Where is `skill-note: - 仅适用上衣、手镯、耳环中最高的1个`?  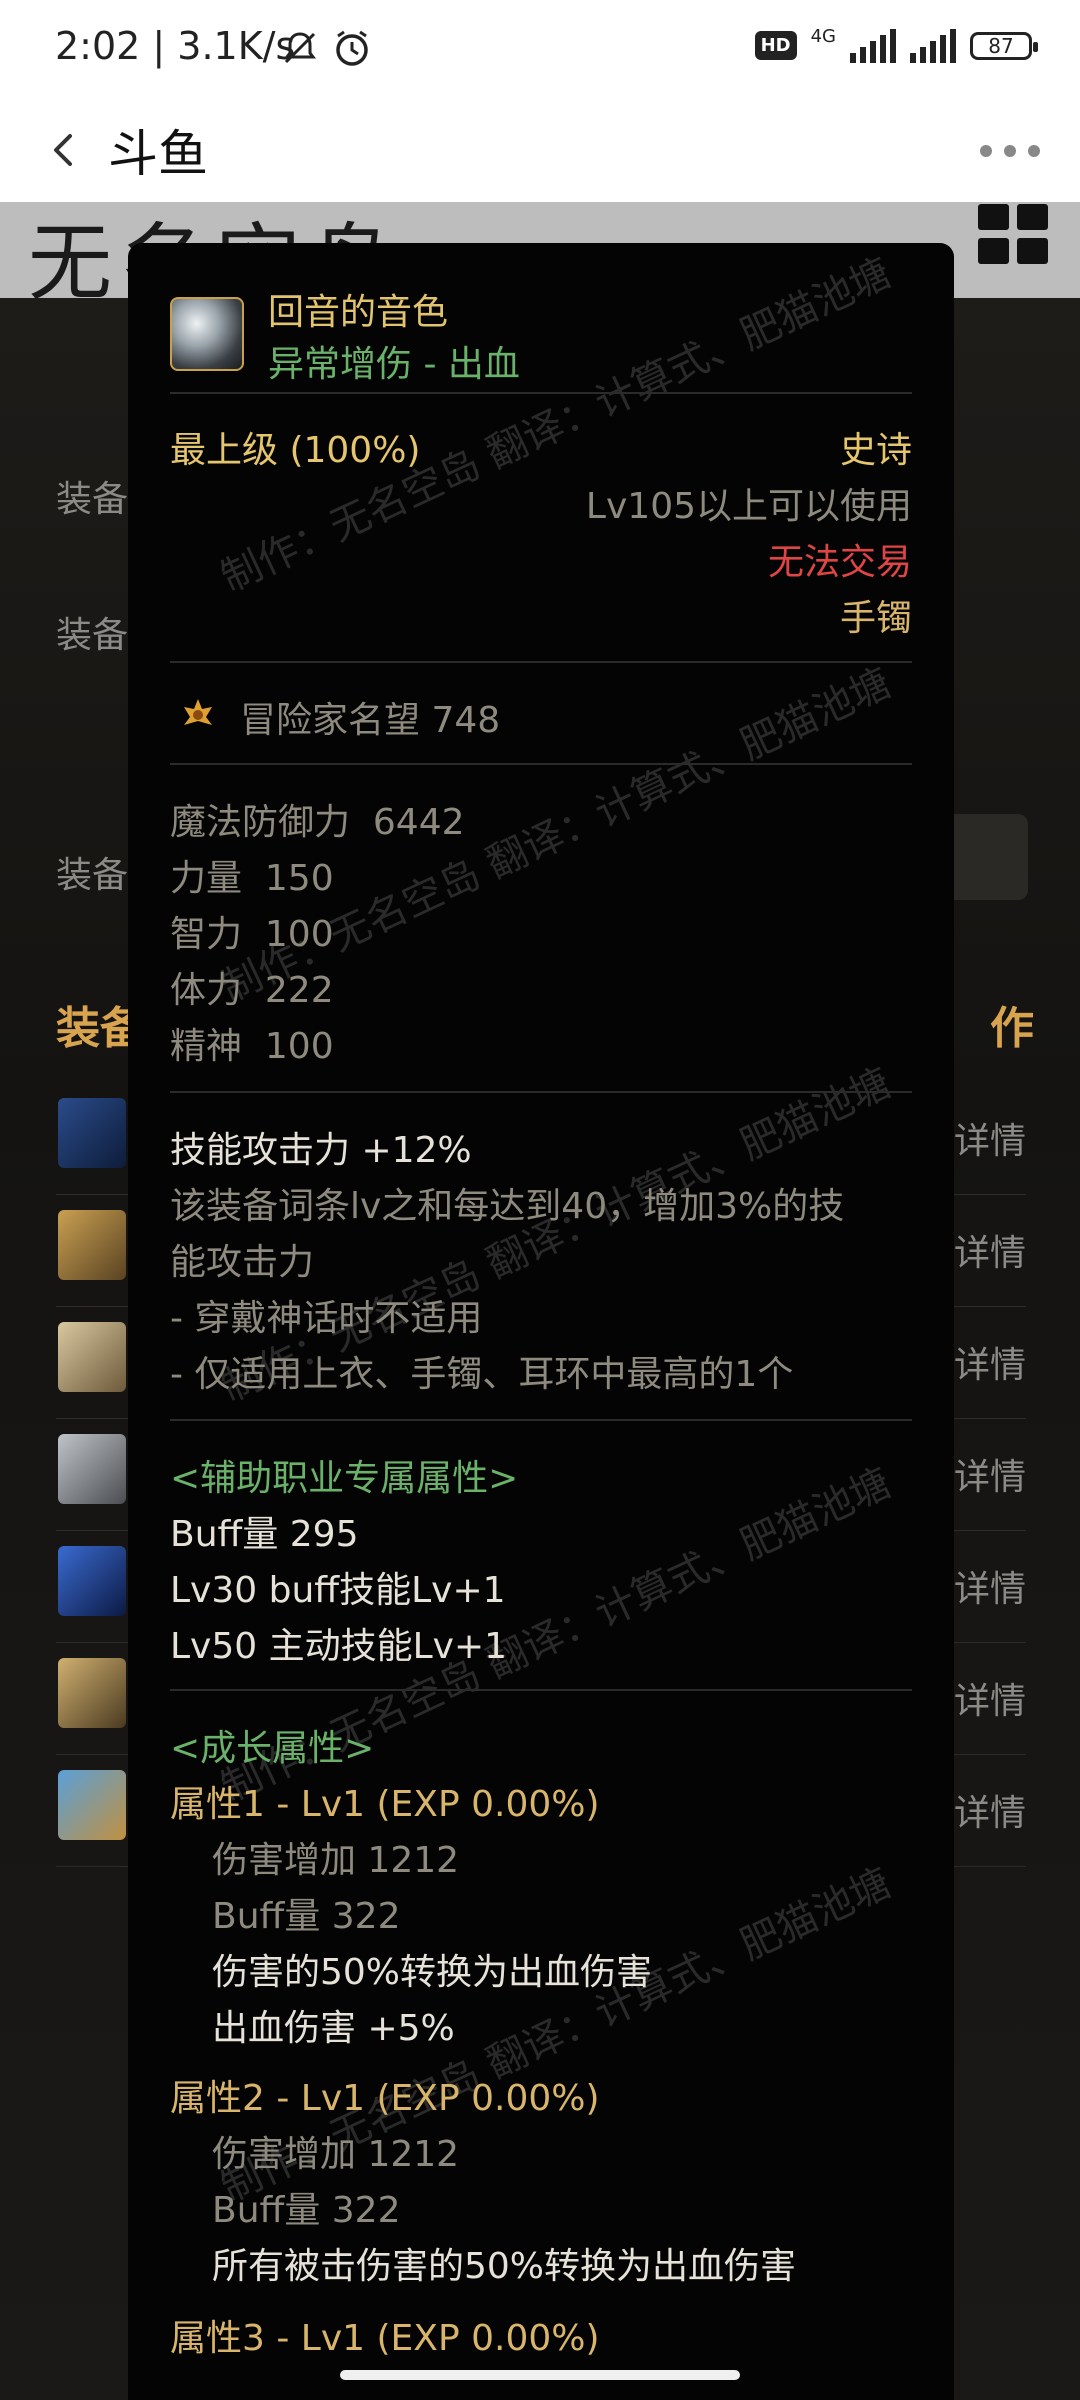
skill-note: - 仅适用上衣、手镯、耳环中最高的1个 is located at coordinates (482, 1374).